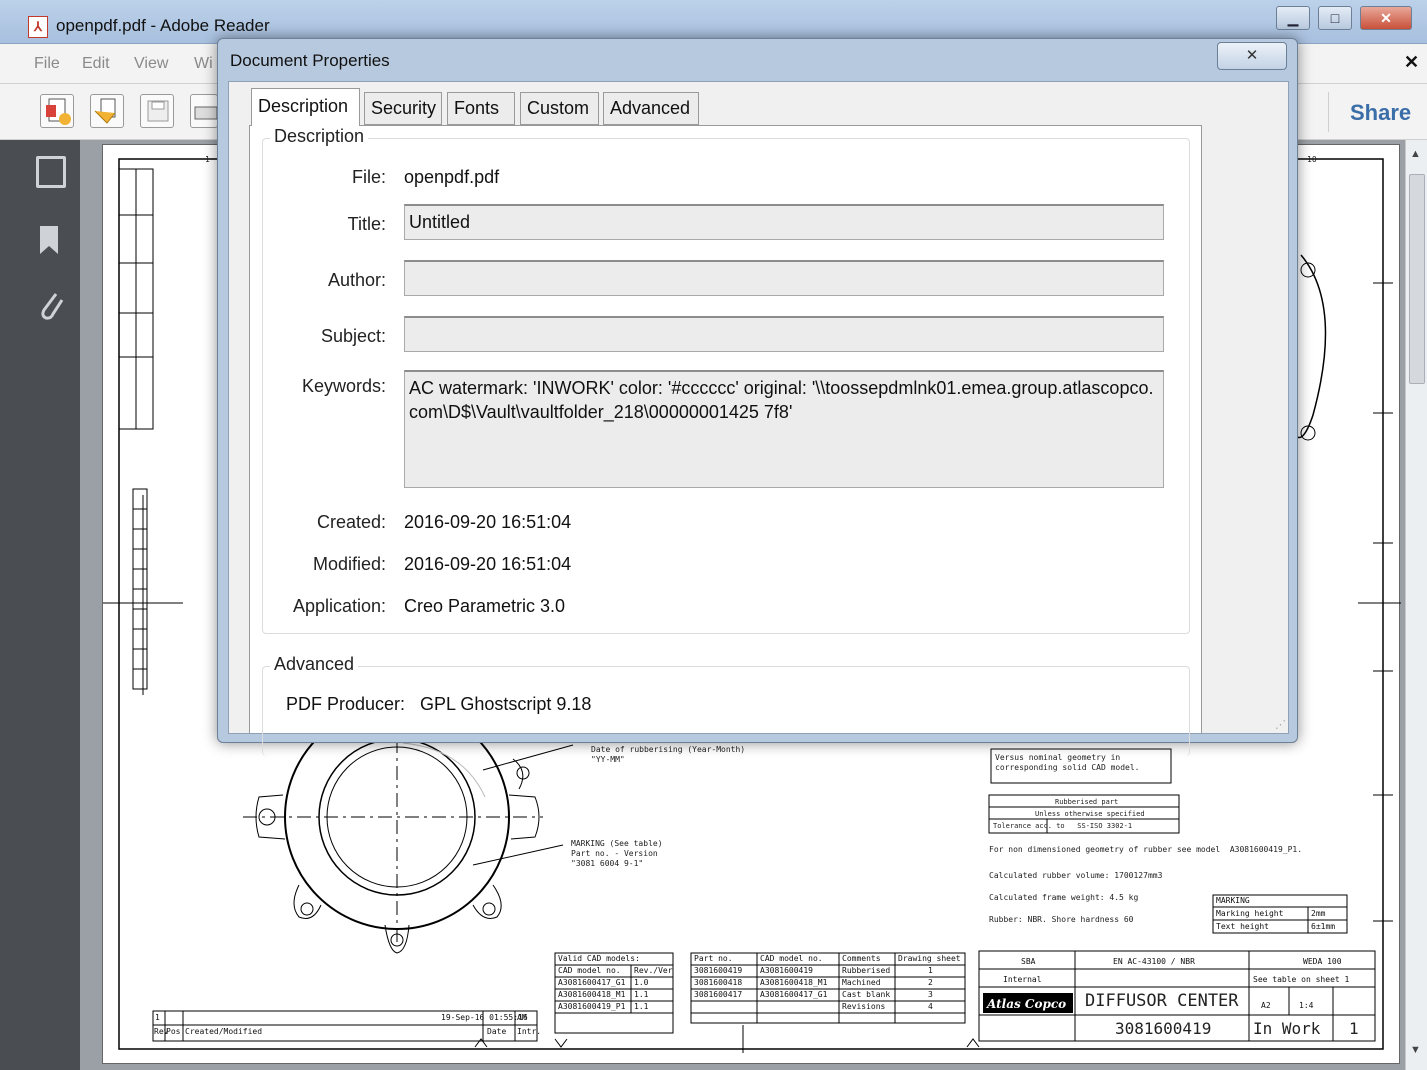 The image size is (1427, 1070). I want to click on share-button: Share, so click(1380, 113).